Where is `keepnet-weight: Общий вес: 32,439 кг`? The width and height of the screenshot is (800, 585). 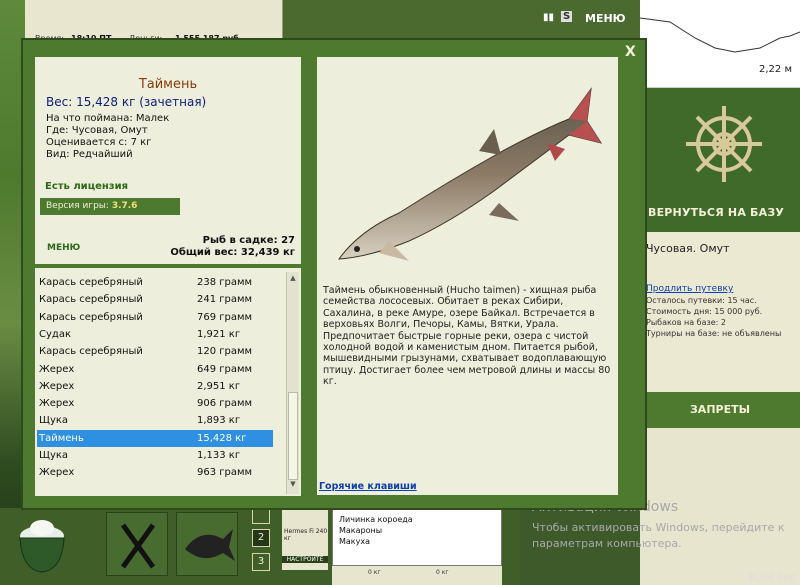 keepnet-weight: Общий вес: 32,439 кг is located at coordinates (232, 252).